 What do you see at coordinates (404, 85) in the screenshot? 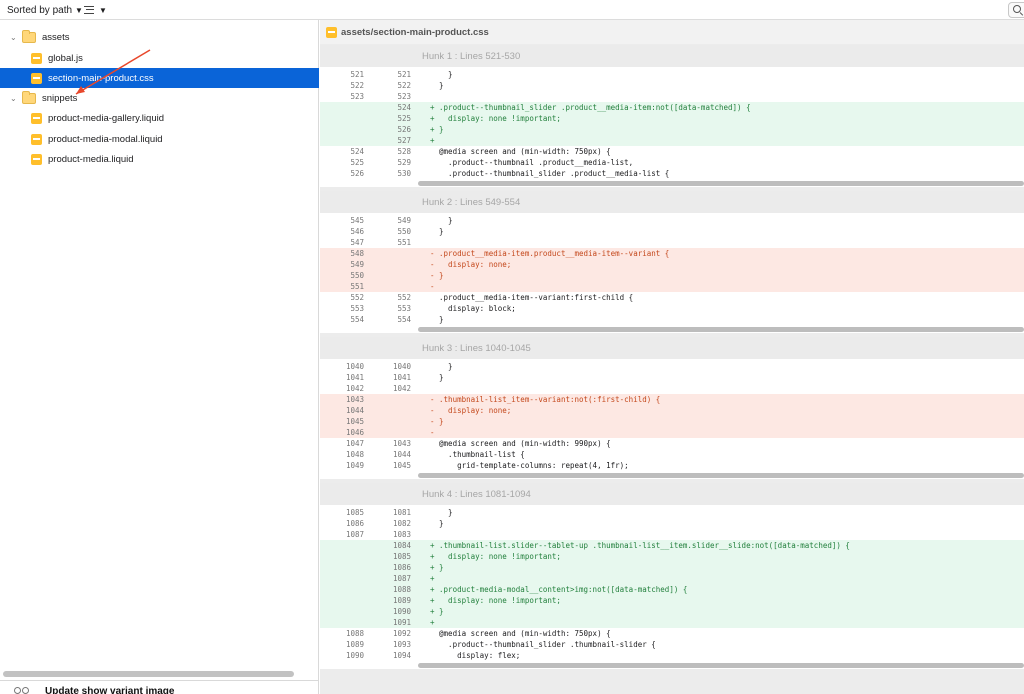
I see `new-line-number: 522` at bounding box center [404, 85].